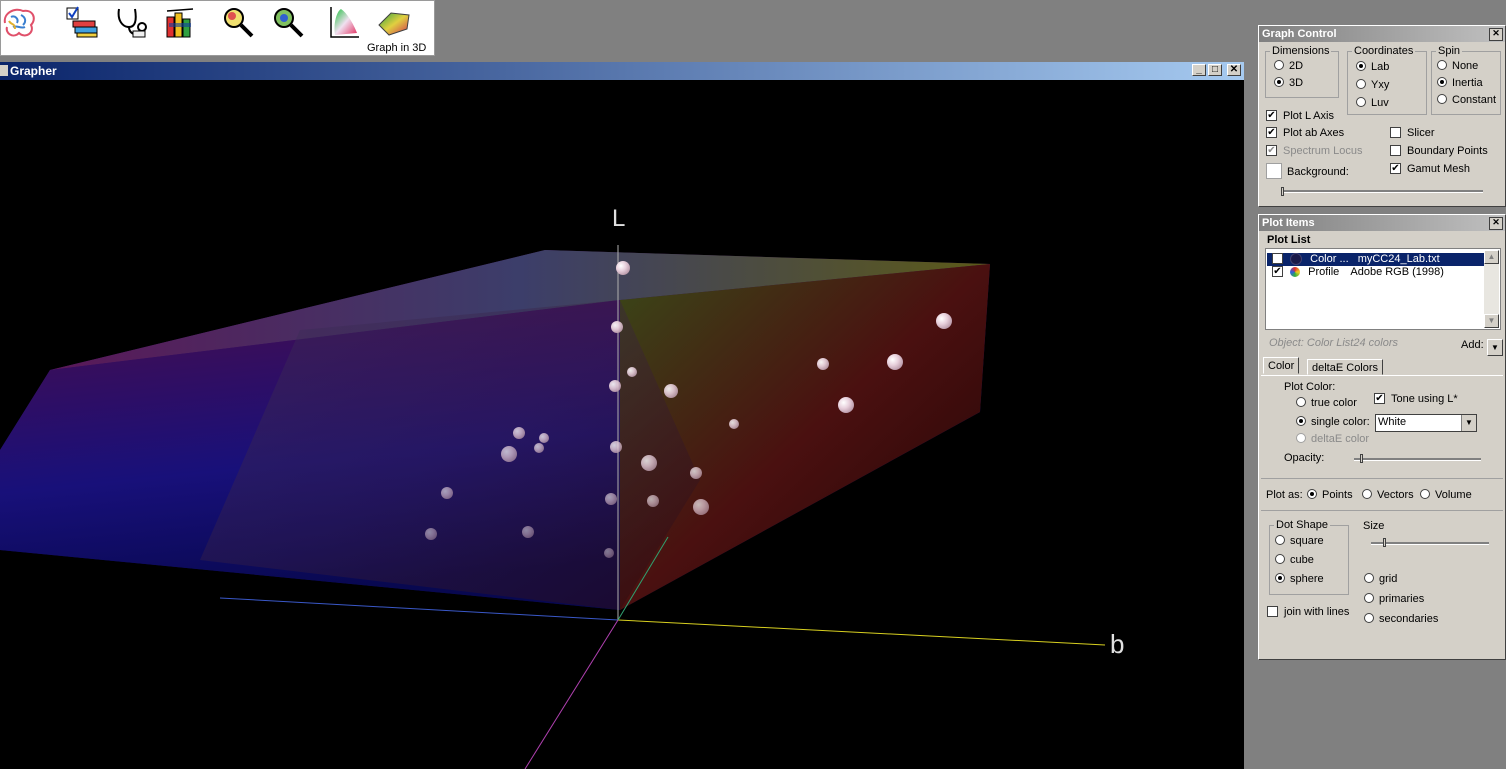 The width and height of the screenshot is (1506, 769). I want to click on maximize-icon: □, so click(1215, 70).